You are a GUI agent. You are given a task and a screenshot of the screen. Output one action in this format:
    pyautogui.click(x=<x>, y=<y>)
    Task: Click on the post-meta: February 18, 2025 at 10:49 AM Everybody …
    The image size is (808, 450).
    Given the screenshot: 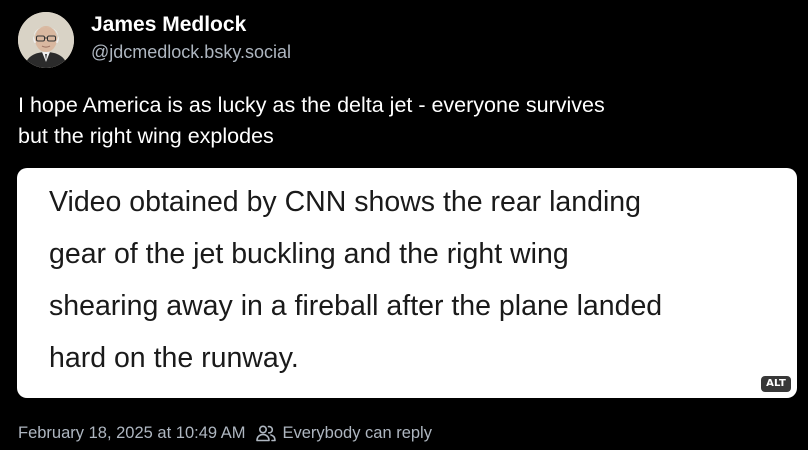 What is the action you would take?
    pyautogui.click(x=225, y=433)
    